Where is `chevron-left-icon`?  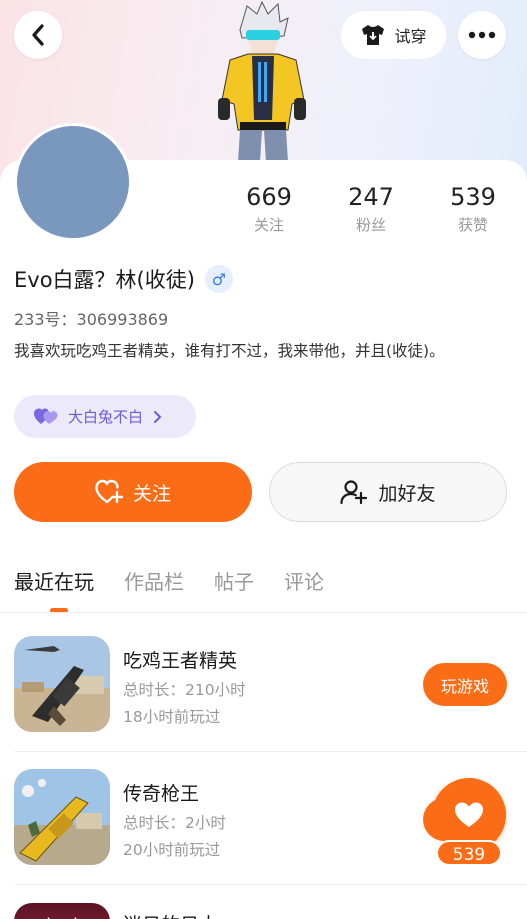 chevron-left-icon is located at coordinates (38, 35).